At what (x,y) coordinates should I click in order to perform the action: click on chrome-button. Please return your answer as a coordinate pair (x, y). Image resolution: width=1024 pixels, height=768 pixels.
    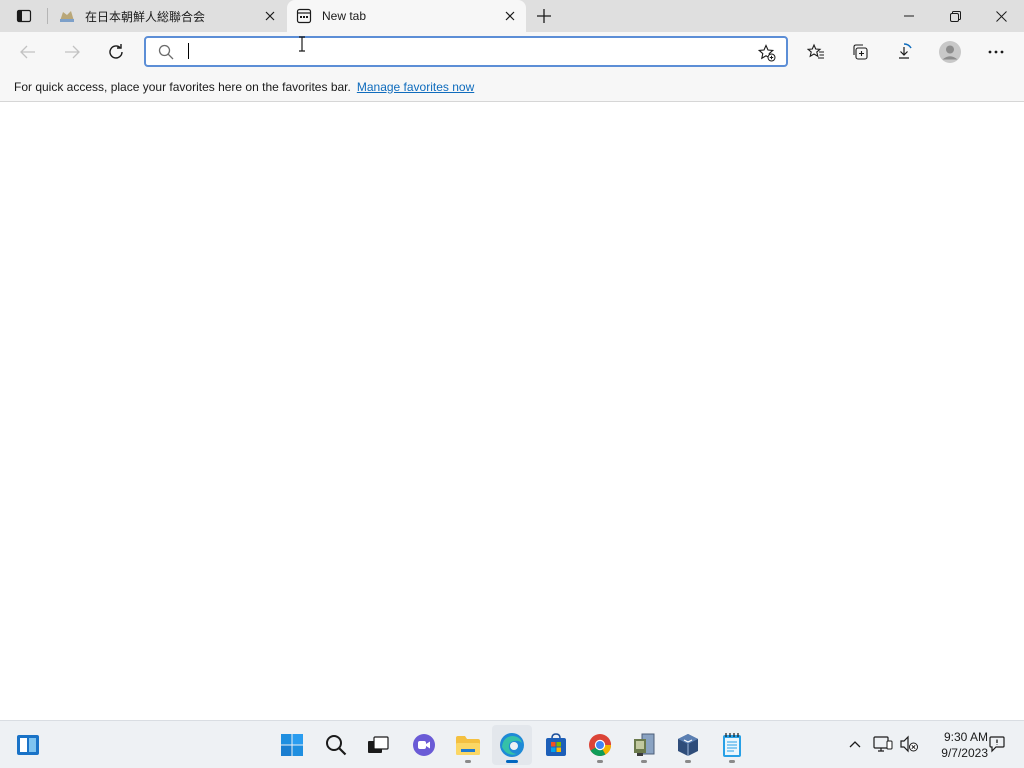
    Looking at the image, I should click on (600, 745).